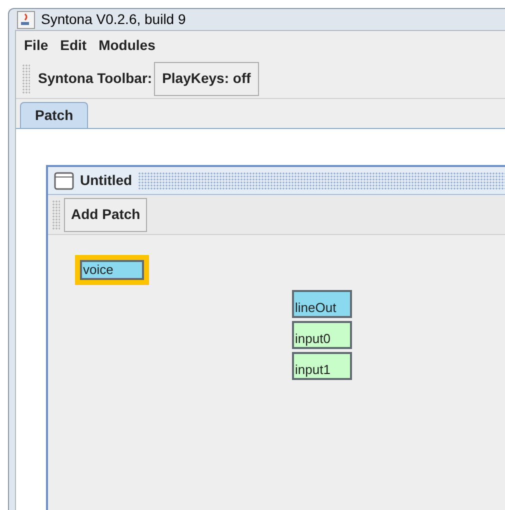 This screenshot has height=510, width=505. I want to click on toolbar-label: Syntona Toolbar:, so click(95, 78).